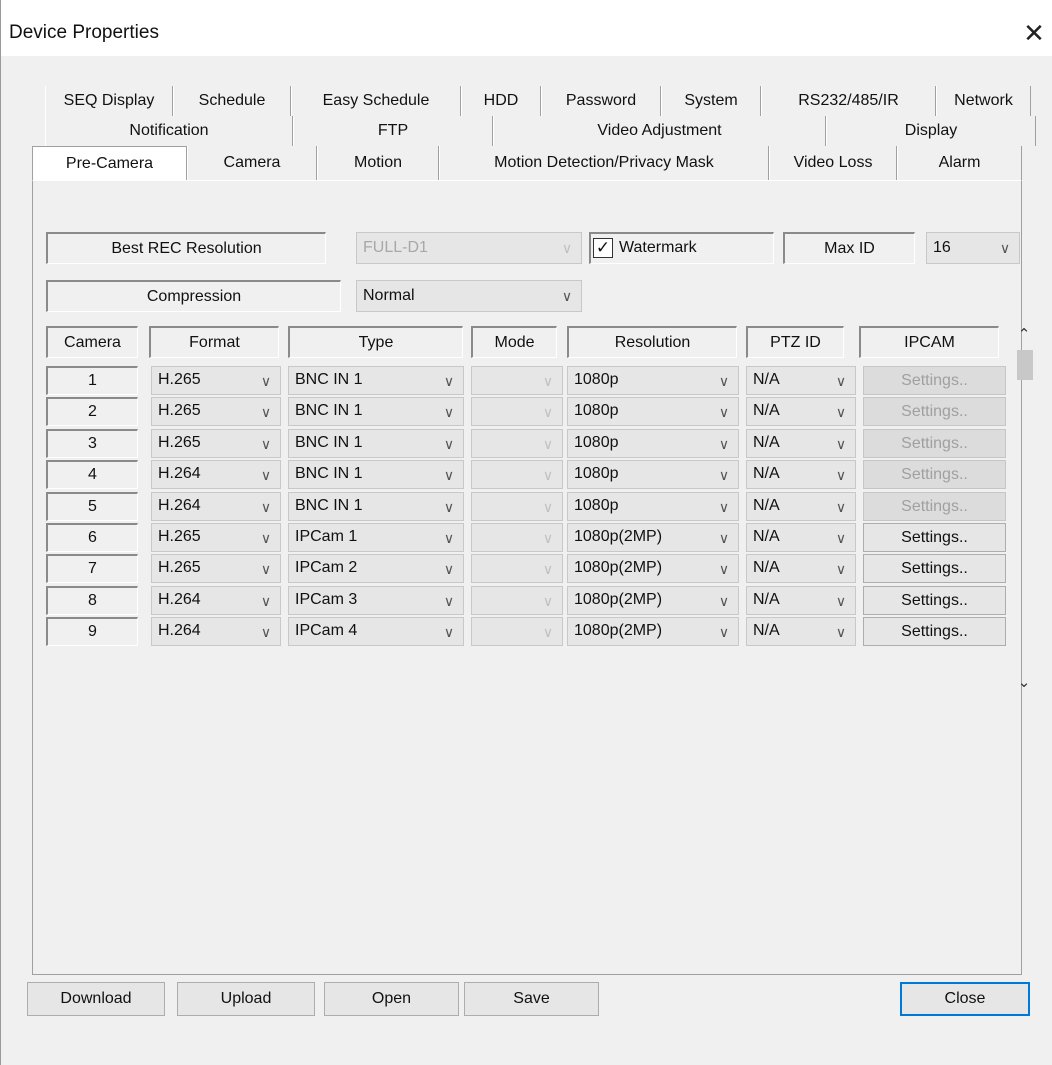 This screenshot has height=1065, width=1052. Describe the element at coordinates (96, 999) in the screenshot. I see `download-button: Download` at that location.